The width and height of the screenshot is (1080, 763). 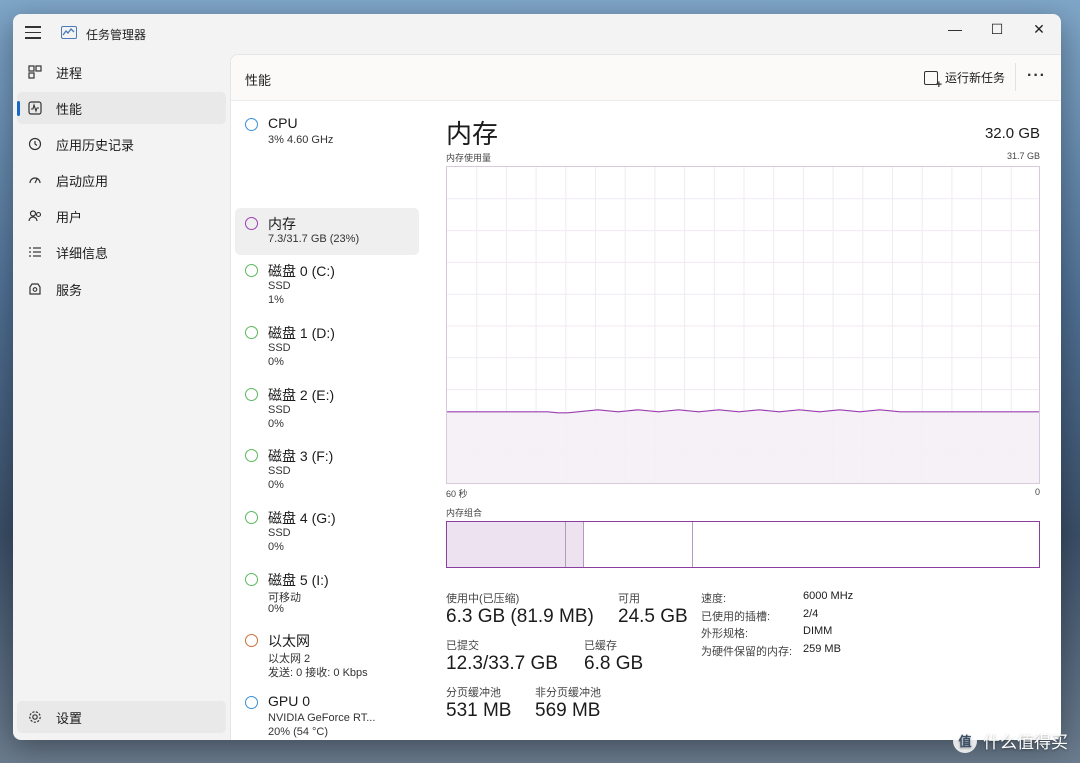 I want to click on memory-composition-bar, so click(x=743, y=544).